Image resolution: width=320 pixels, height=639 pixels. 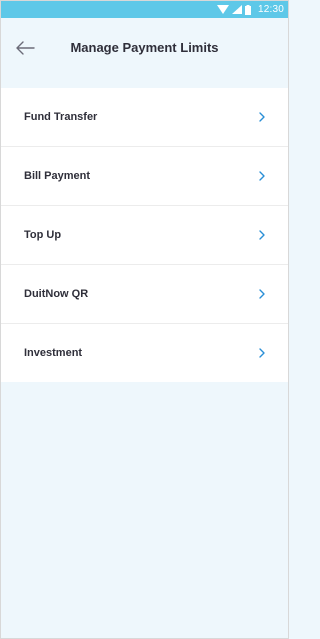 I want to click on status-time: 12:30, so click(x=270, y=9).